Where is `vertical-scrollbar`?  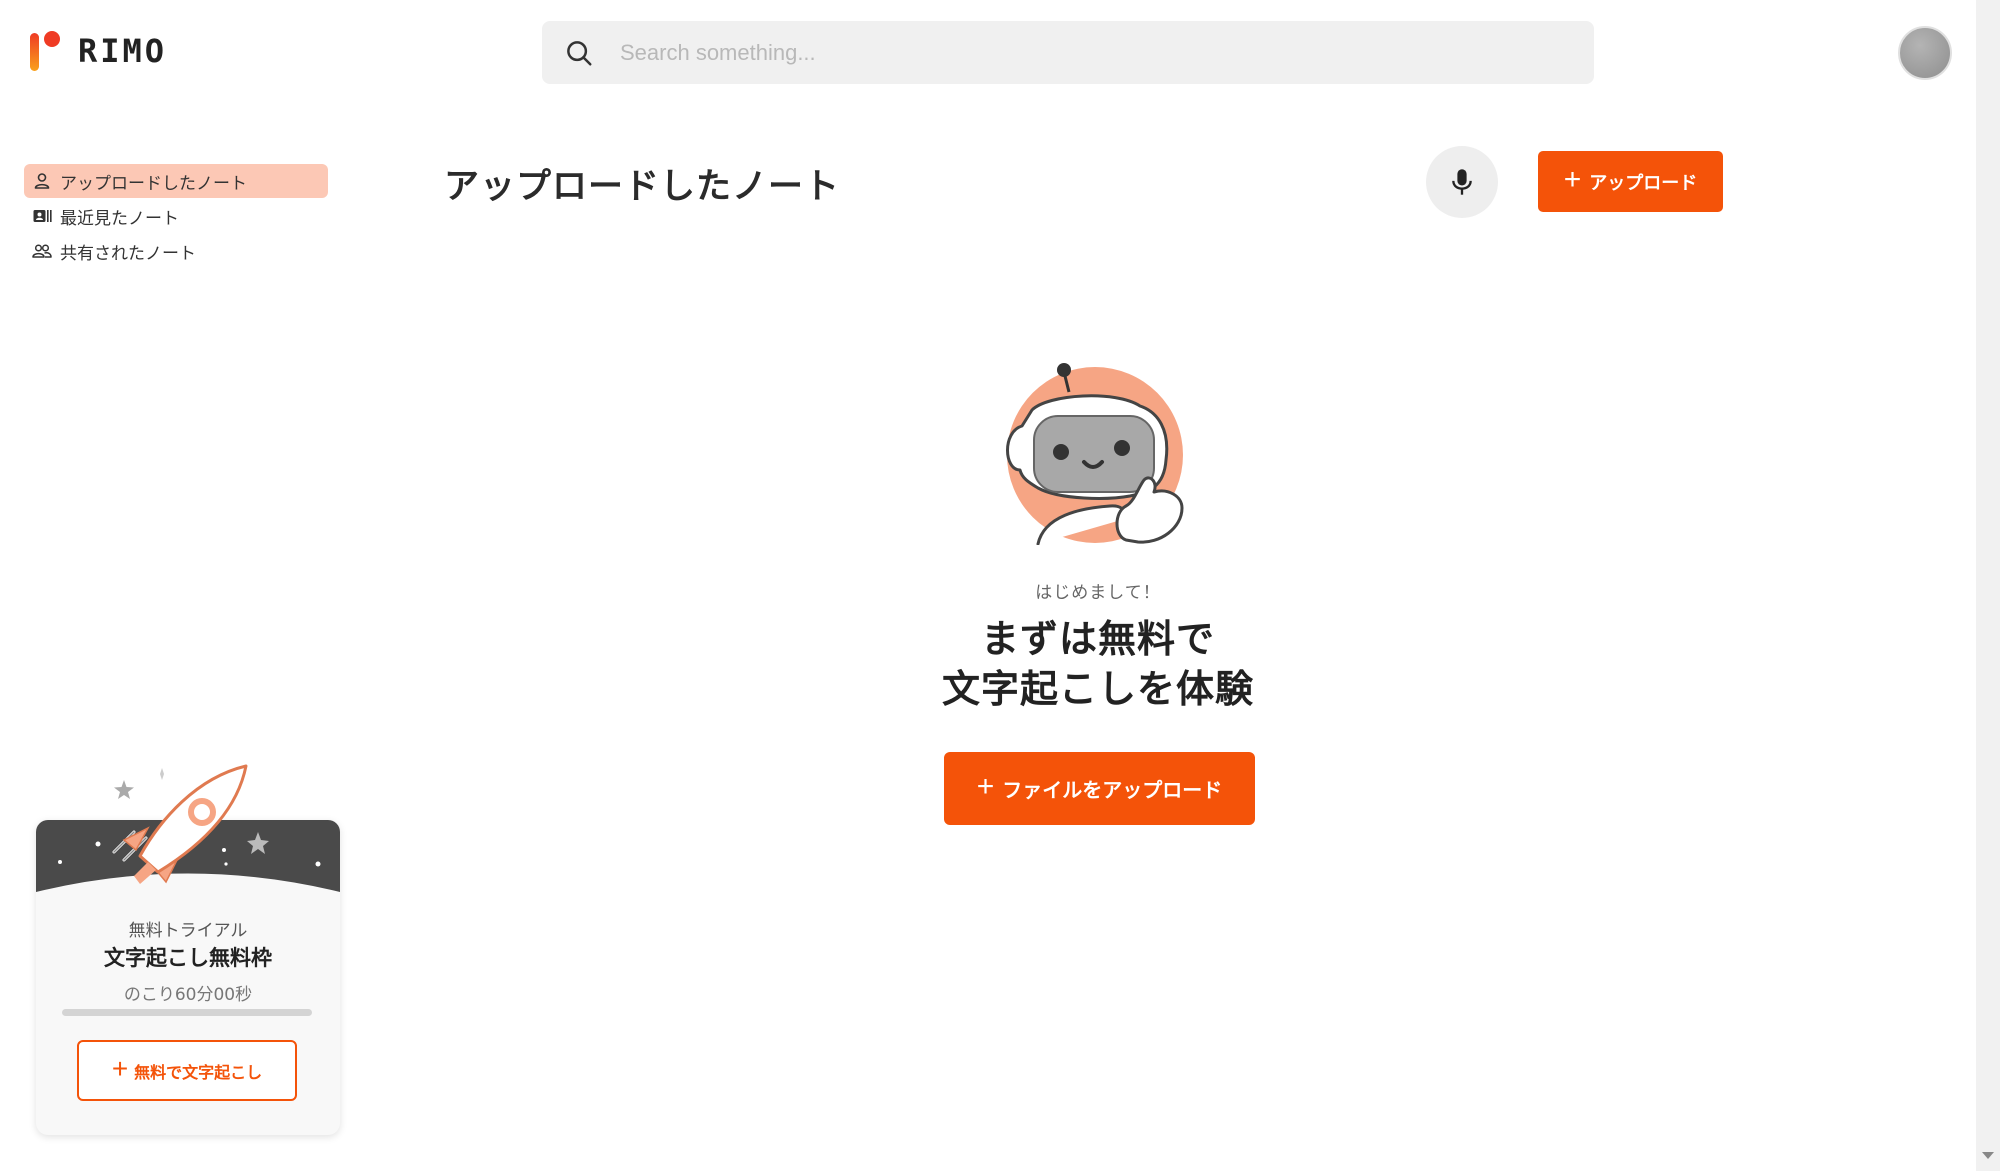
vertical-scrollbar is located at coordinates (1988, 585).